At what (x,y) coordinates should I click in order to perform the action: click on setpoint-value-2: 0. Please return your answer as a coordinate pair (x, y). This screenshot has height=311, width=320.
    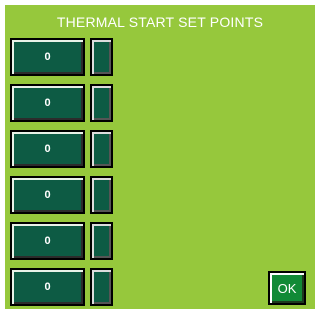
    Looking at the image, I should click on (47, 103).